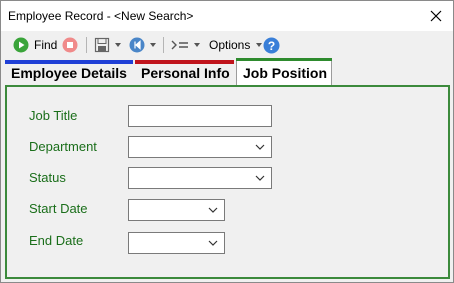  What do you see at coordinates (200, 178) in the screenshot?
I see `status-dropdown` at bounding box center [200, 178].